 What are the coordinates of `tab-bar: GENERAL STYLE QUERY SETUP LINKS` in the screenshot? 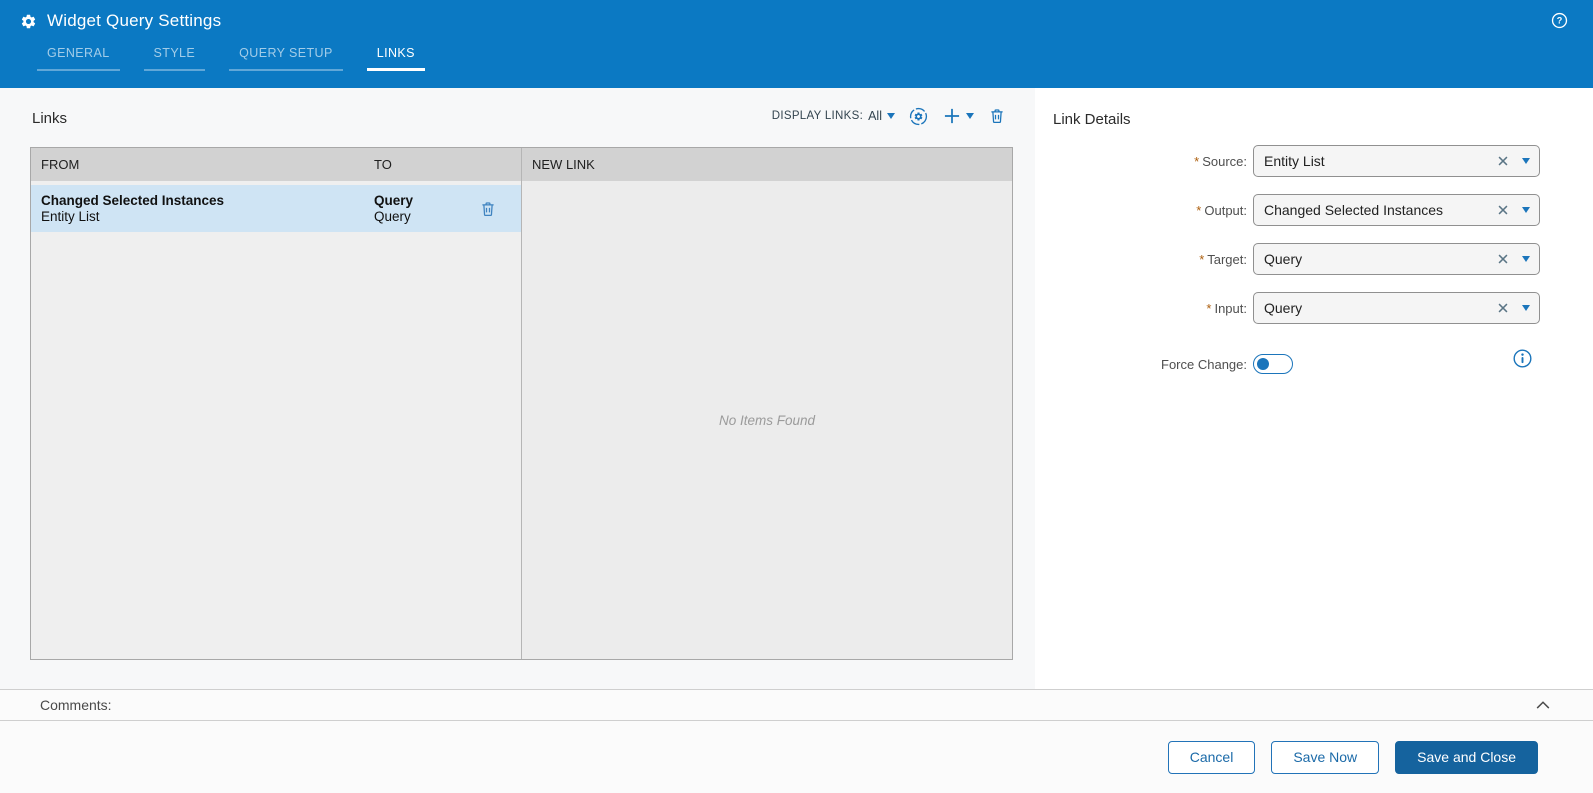 It's located at (815, 58).